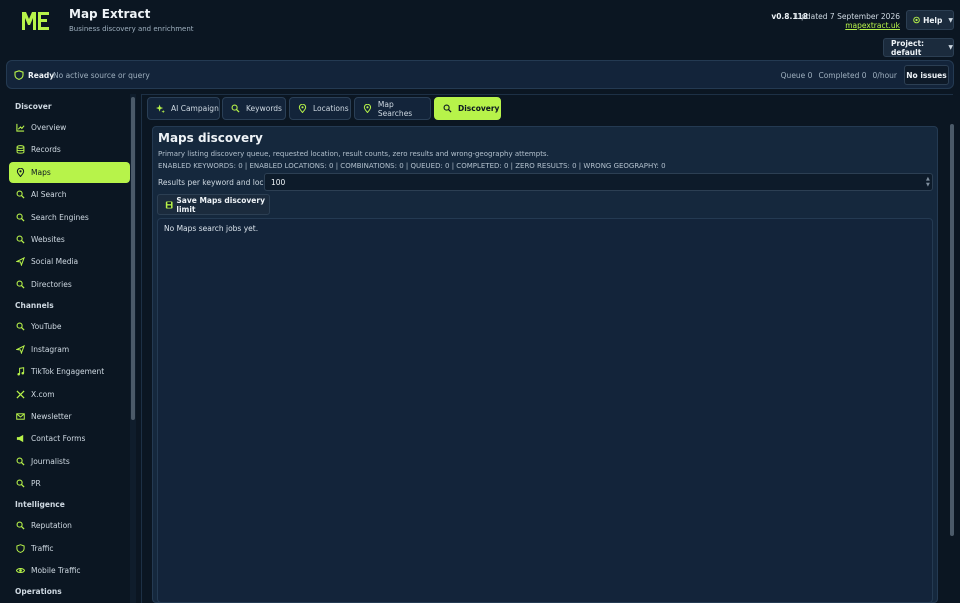  Describe the element at coordinates (48, 239) in the screenshot. I see `sidebar-item-label: Websites` at that location.